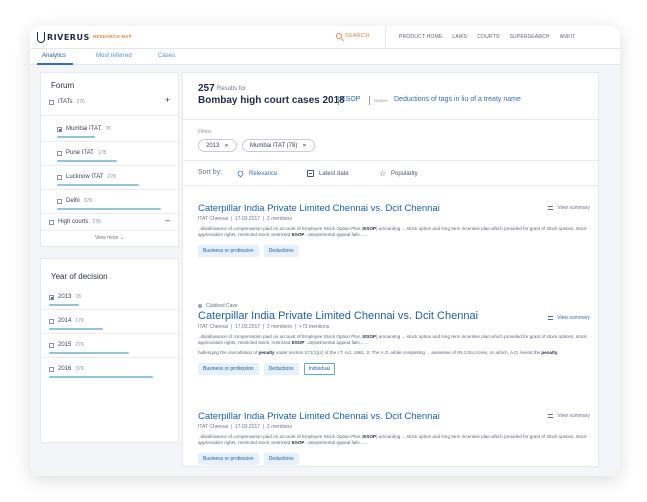  What do you see at coordinates (573, 318) in the screenshot?
I see `view-summary-label: View summary` at bounding box center [573, 318].